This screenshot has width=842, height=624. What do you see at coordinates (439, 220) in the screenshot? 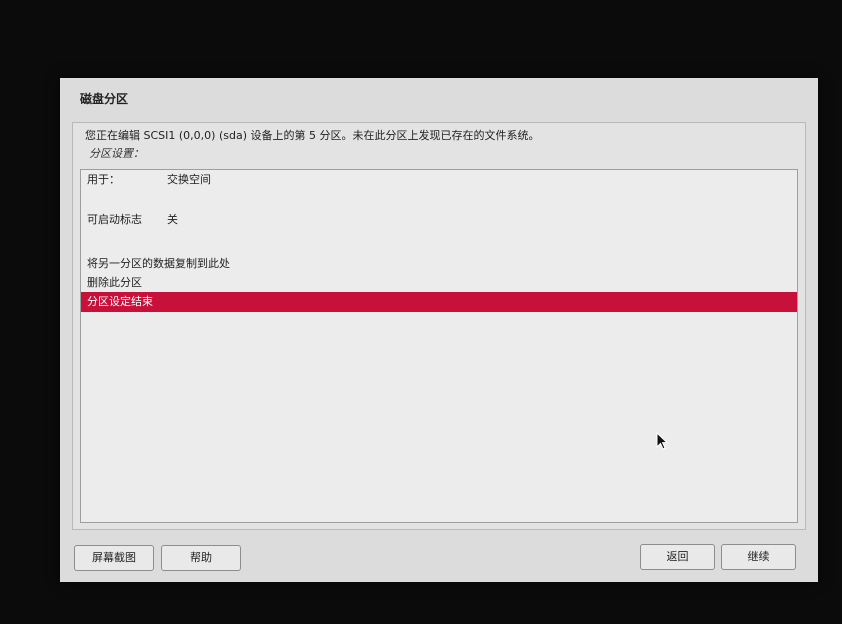
I see `list-item-bootable: 可启动标志 关` at bounding box center [439, 220].